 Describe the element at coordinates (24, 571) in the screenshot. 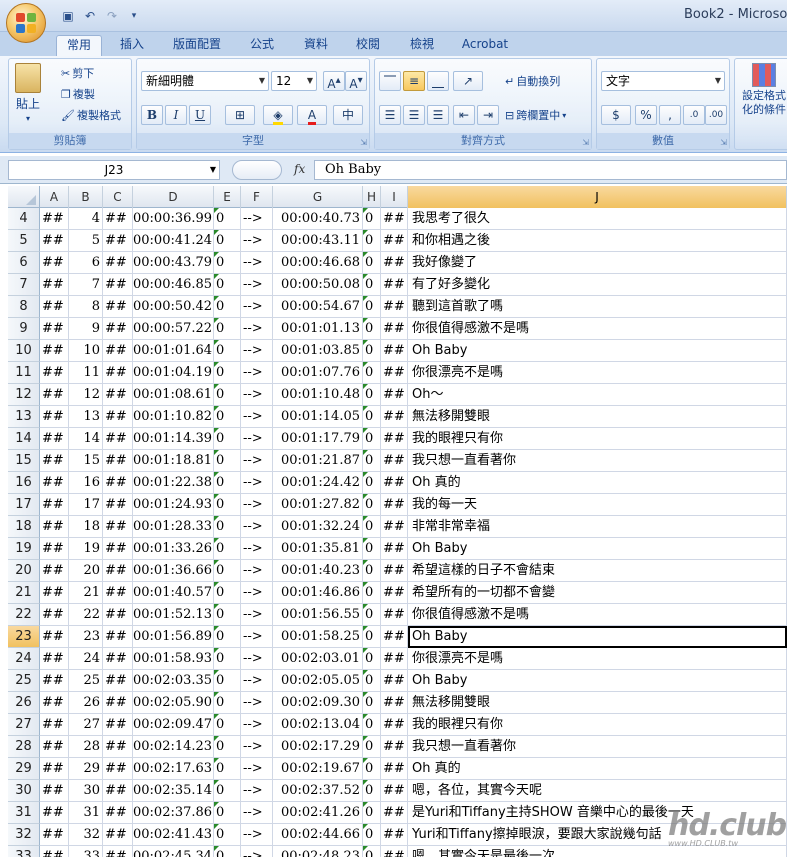

I see `row-header: 20` at that location.